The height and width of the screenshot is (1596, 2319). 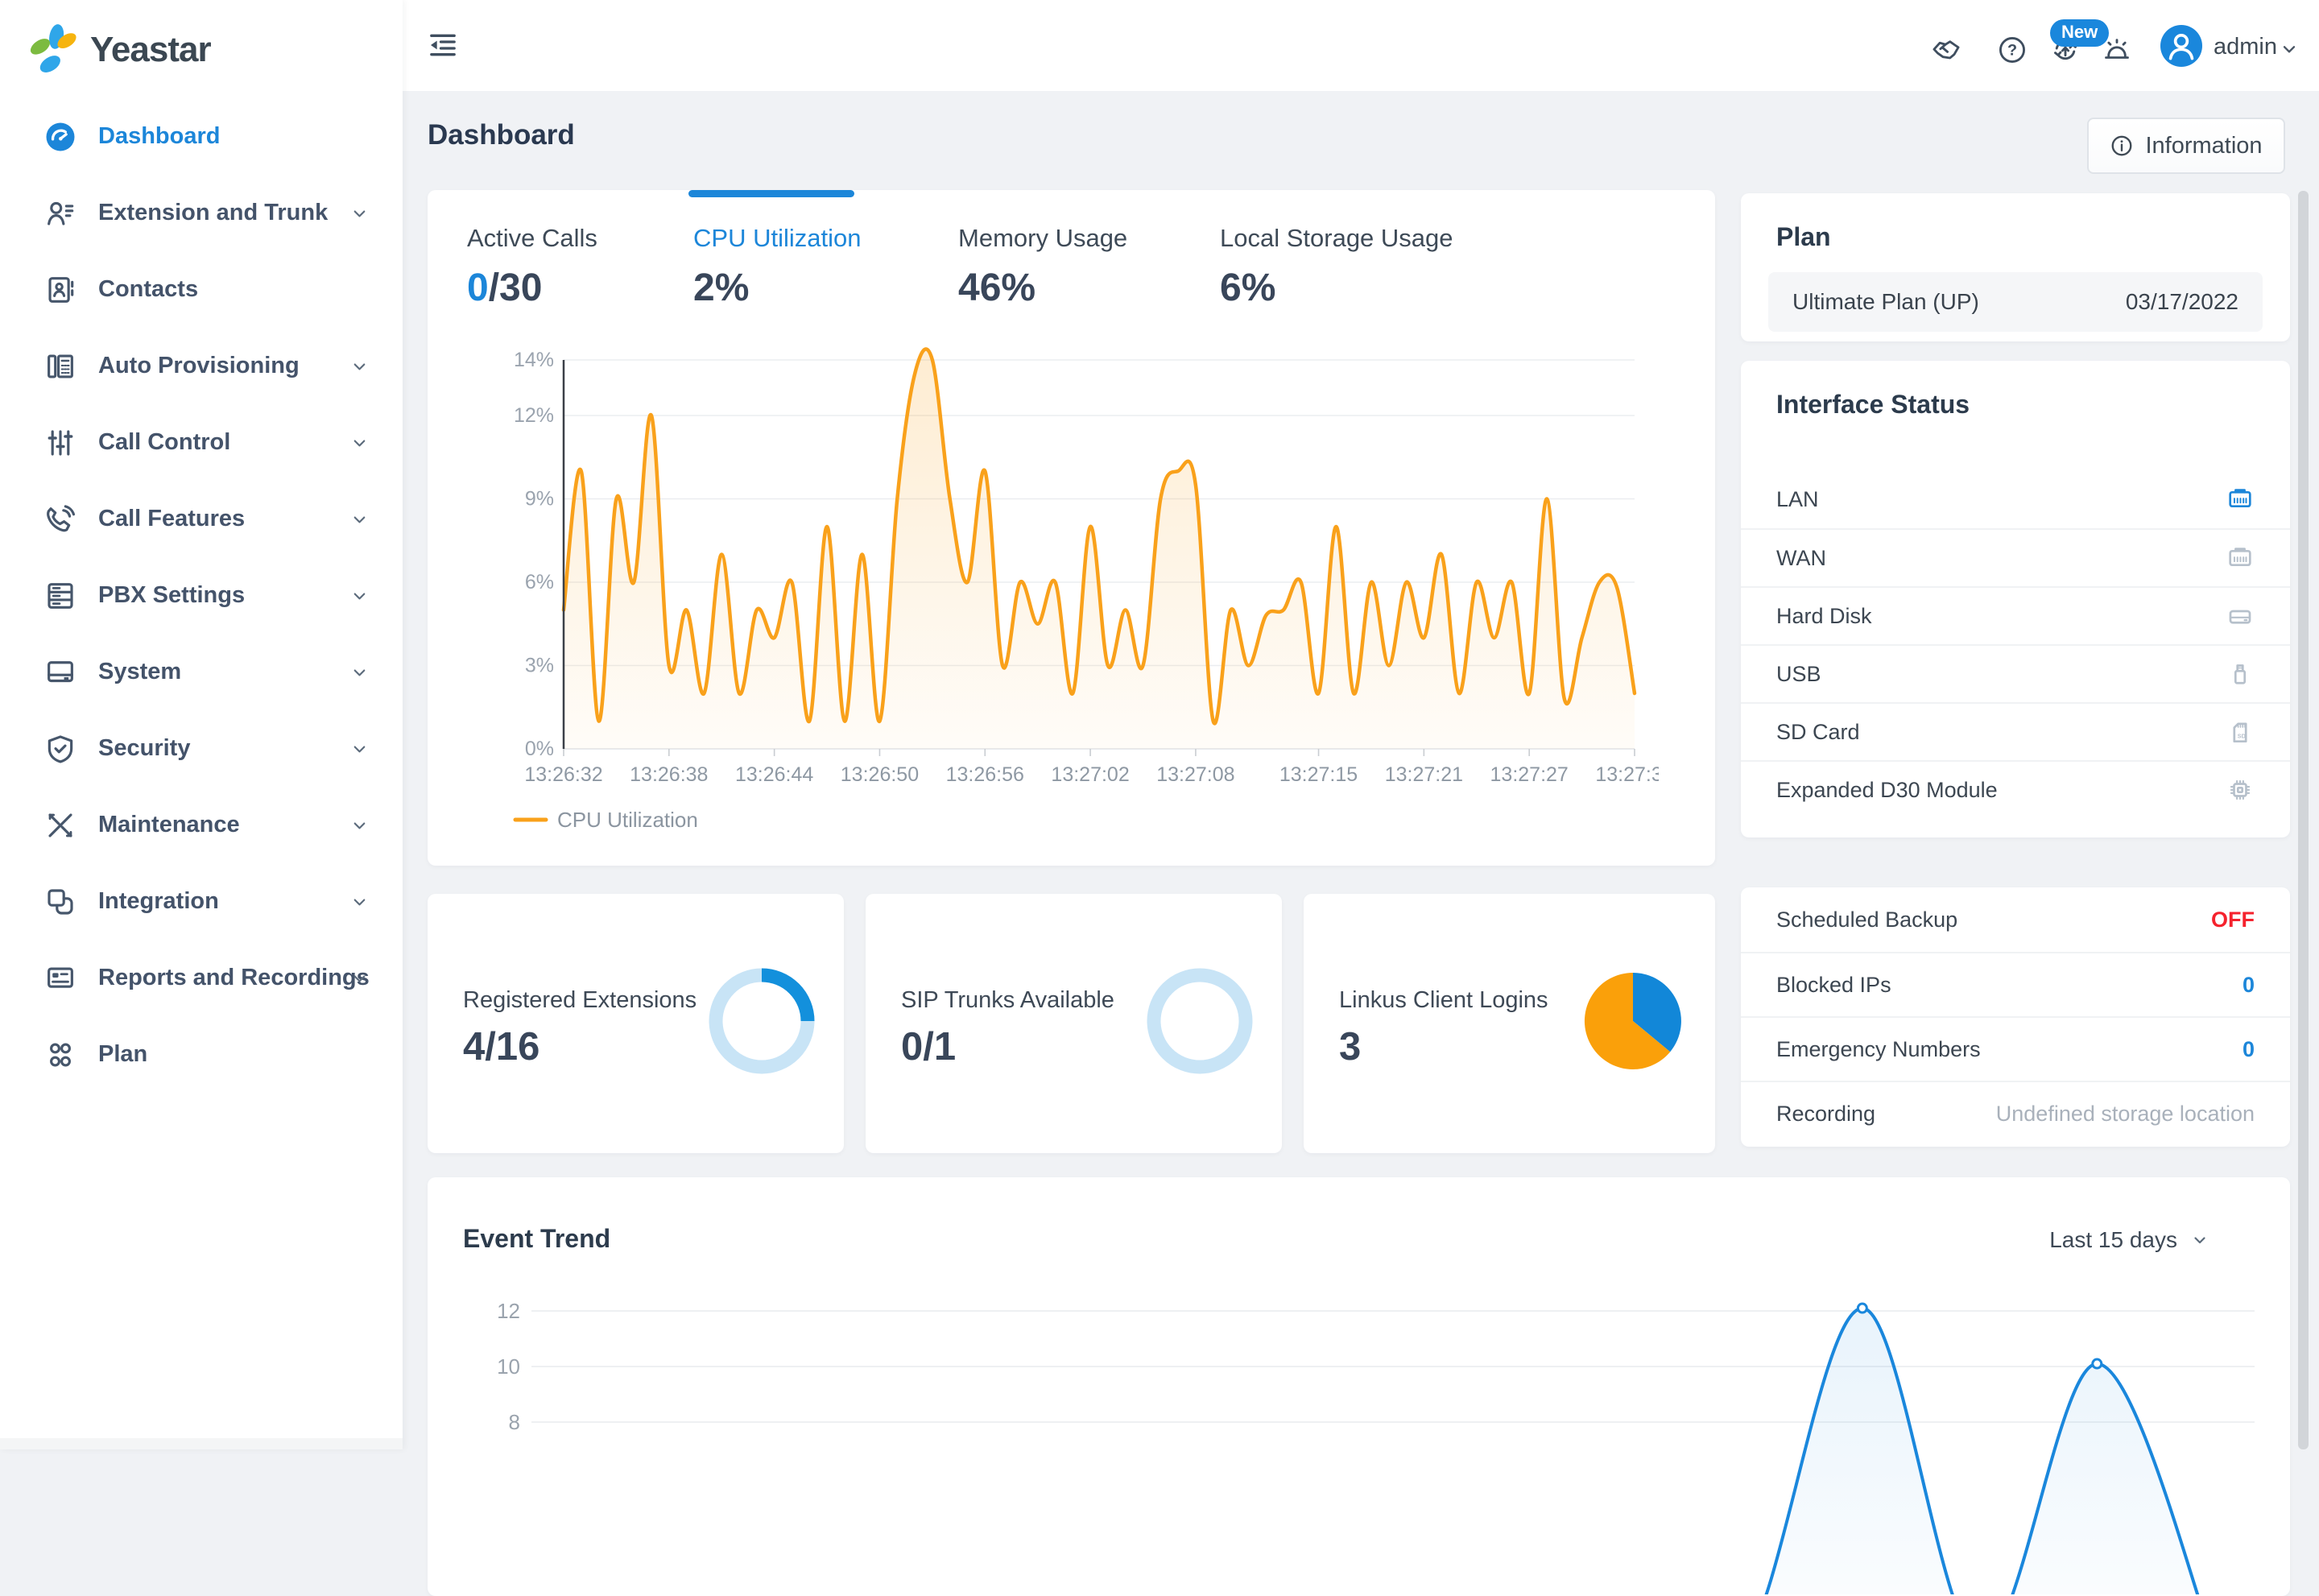 I want to click on sidebar-item-reports-and-recordings: Reports and Recordings, so click(x=201, y=978).